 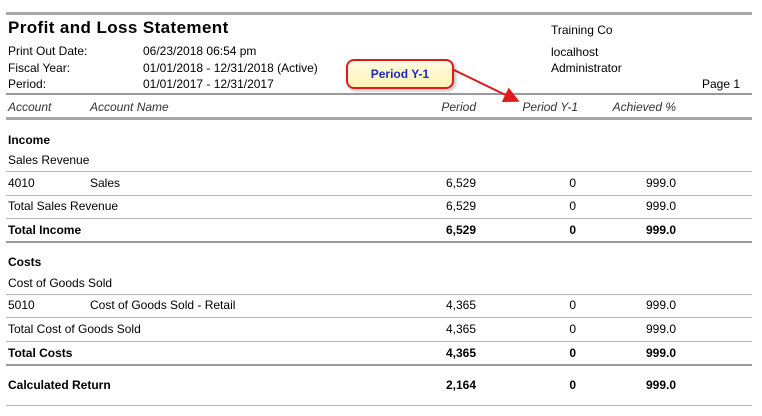 I want to click on callout-label: Period Y-1, so click(x=400, y=74).